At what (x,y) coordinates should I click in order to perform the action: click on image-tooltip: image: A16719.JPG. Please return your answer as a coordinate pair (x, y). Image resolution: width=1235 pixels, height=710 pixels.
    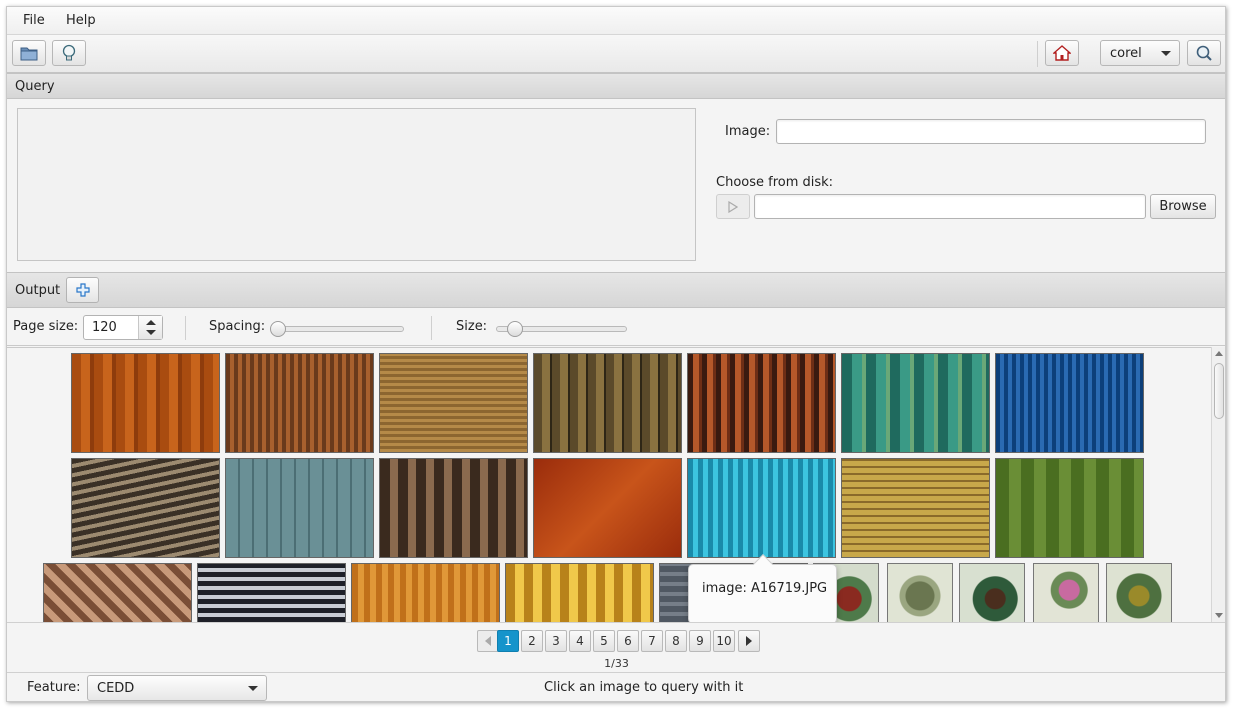
    Looking at the image, I should click on (762, 589).